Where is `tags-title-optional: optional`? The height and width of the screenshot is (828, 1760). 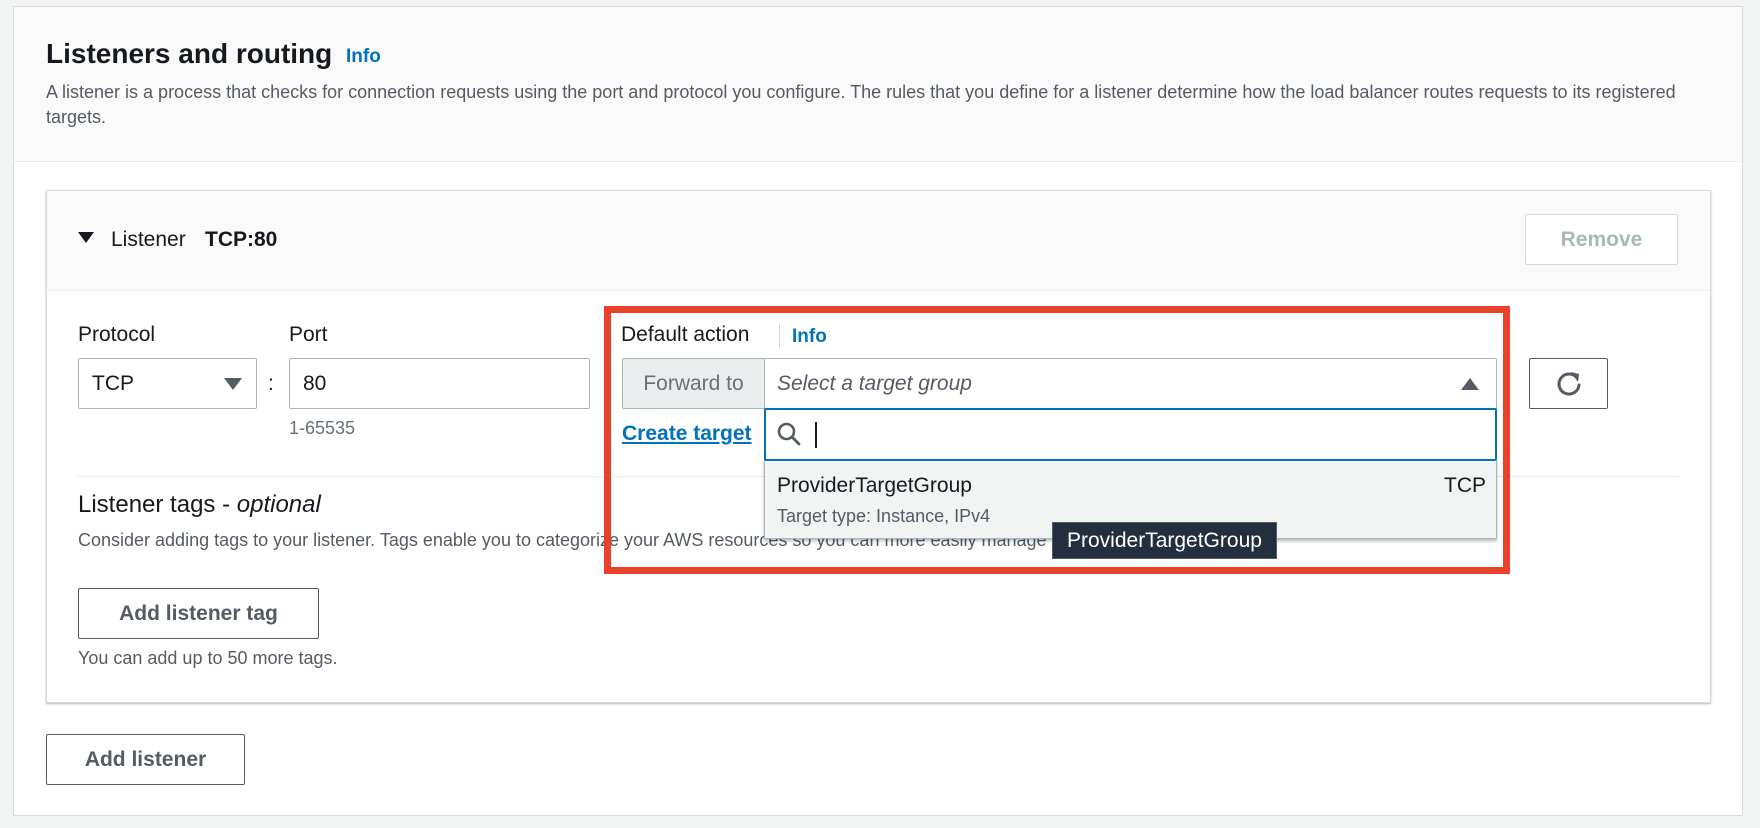 tags-title-optional: optional is located at coordinates (278, 504).